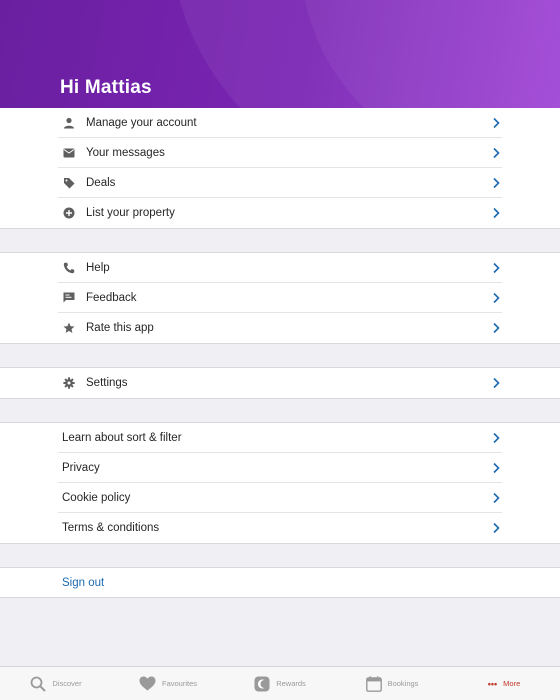  Describe the element at coordinates (492, 683) in the screenshot. I see `more-dots-icon: •••` at that location.